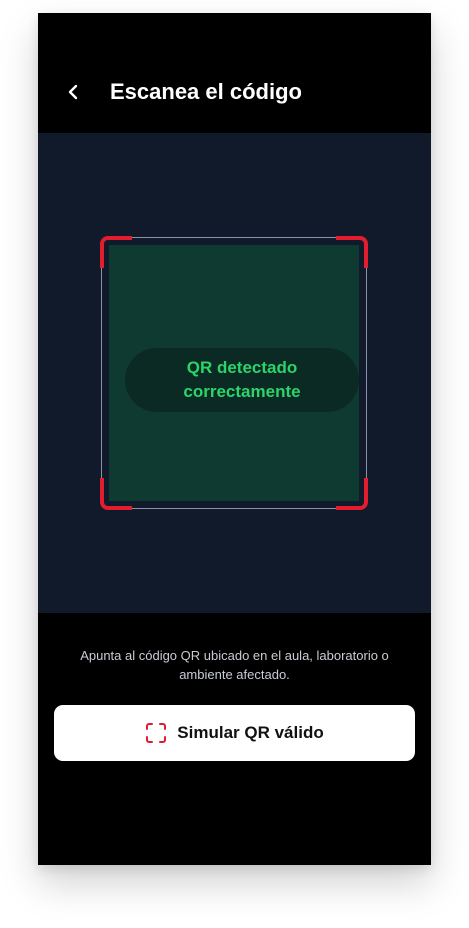  I want to click on scan-corner-bottom-left, so click(116, 494).